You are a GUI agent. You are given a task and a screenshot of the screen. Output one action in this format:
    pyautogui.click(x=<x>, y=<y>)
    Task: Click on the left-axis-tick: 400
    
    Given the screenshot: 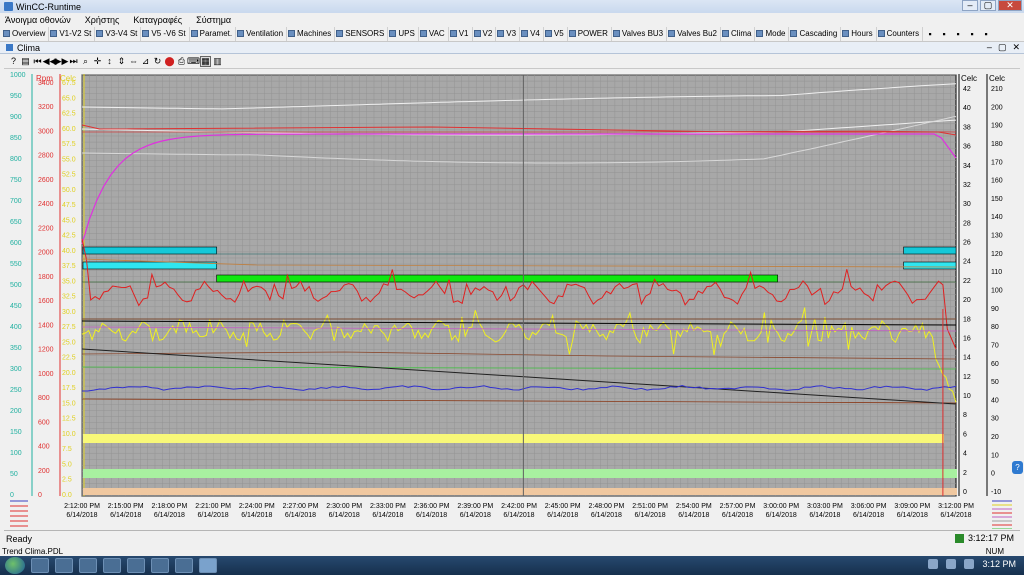 What is the action you would take?
    pyautogui.click(x=16, y=327)
    